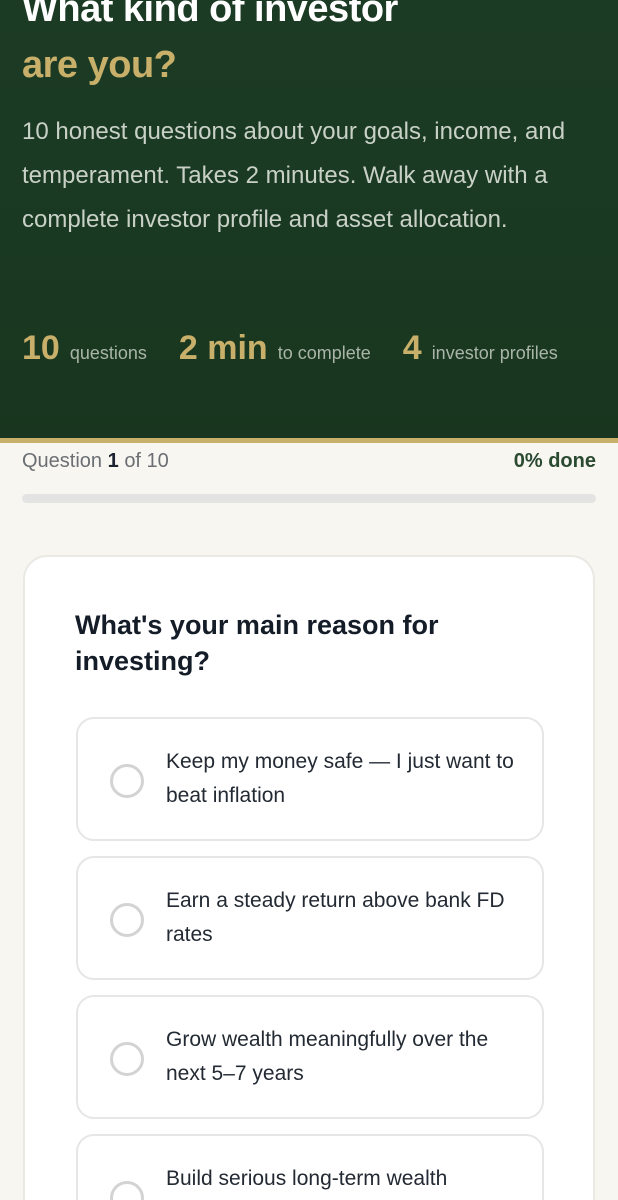 This screenshot has width=618, height=1200. What do you see at coordinates (412, 348) in the screenshot?
I see `stat-value: 4` at bounding box center [412, 348].